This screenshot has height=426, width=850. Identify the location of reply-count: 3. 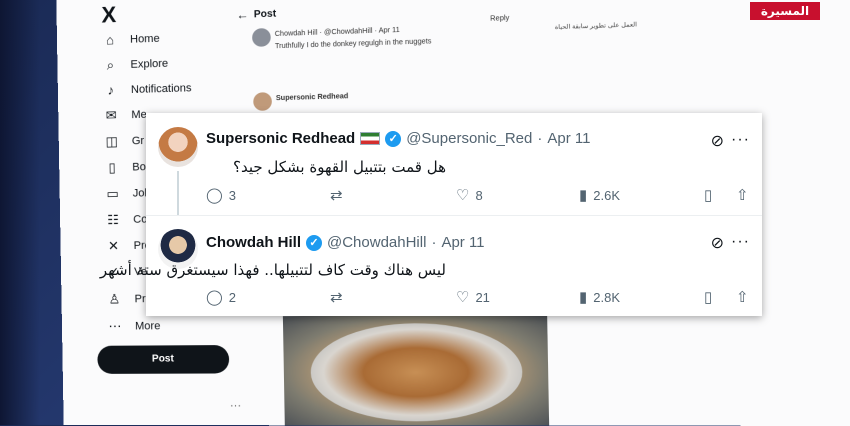
(232, 195).